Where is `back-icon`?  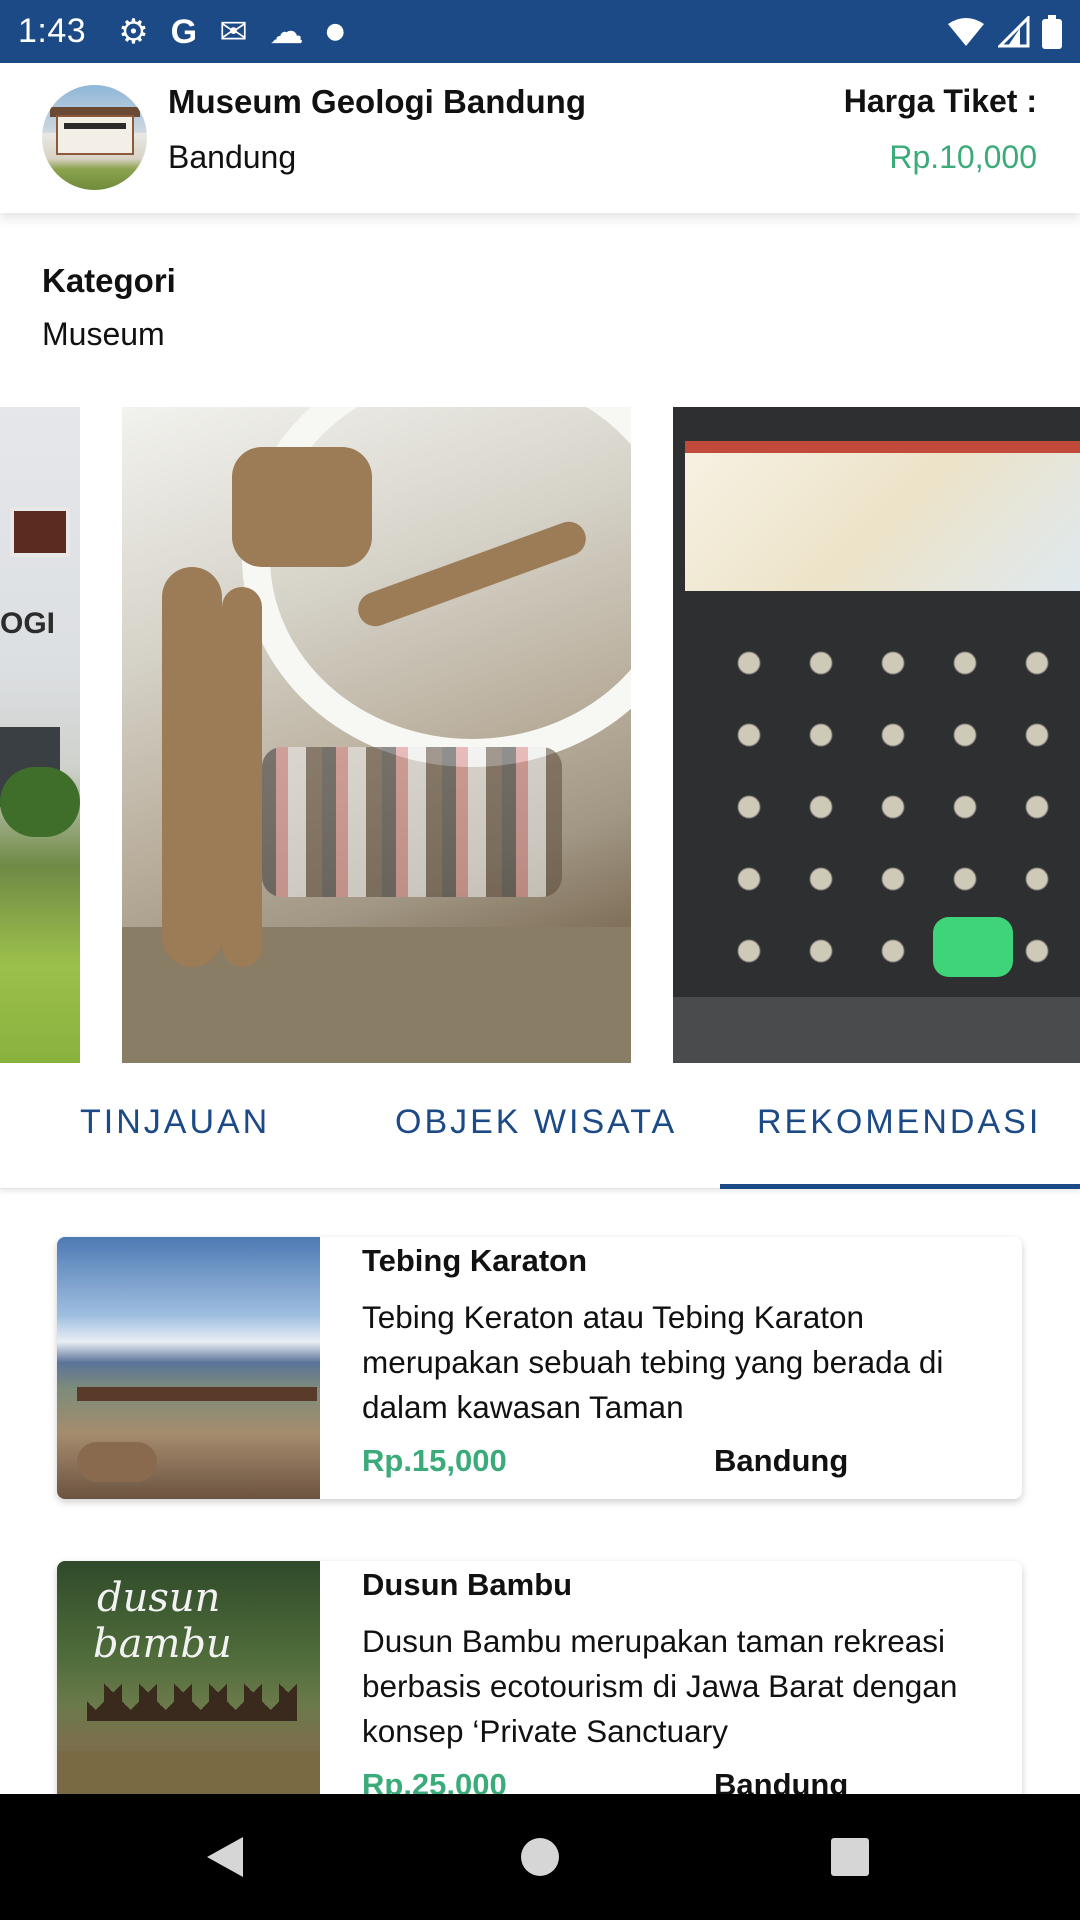
back-icon is located at coordinates (225, 1857).